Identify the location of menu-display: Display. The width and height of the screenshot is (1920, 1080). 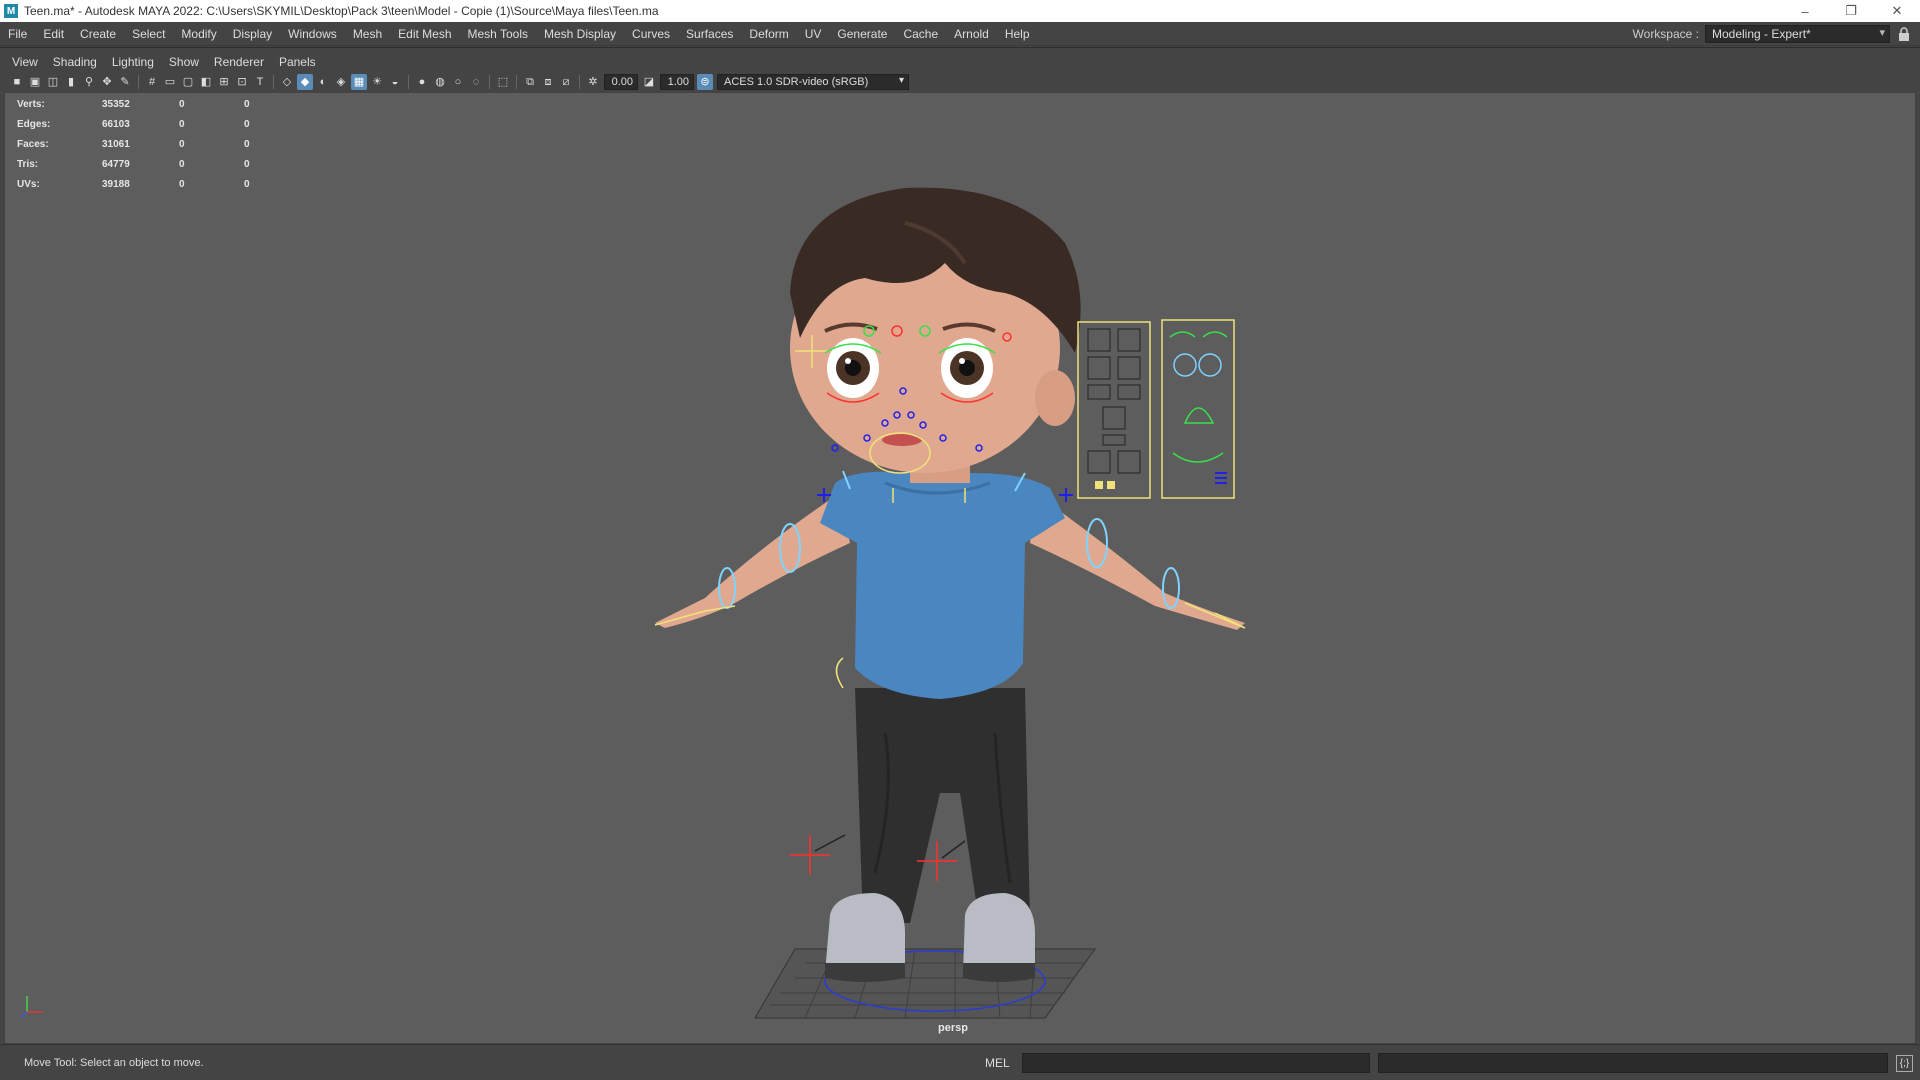
(252, 34).